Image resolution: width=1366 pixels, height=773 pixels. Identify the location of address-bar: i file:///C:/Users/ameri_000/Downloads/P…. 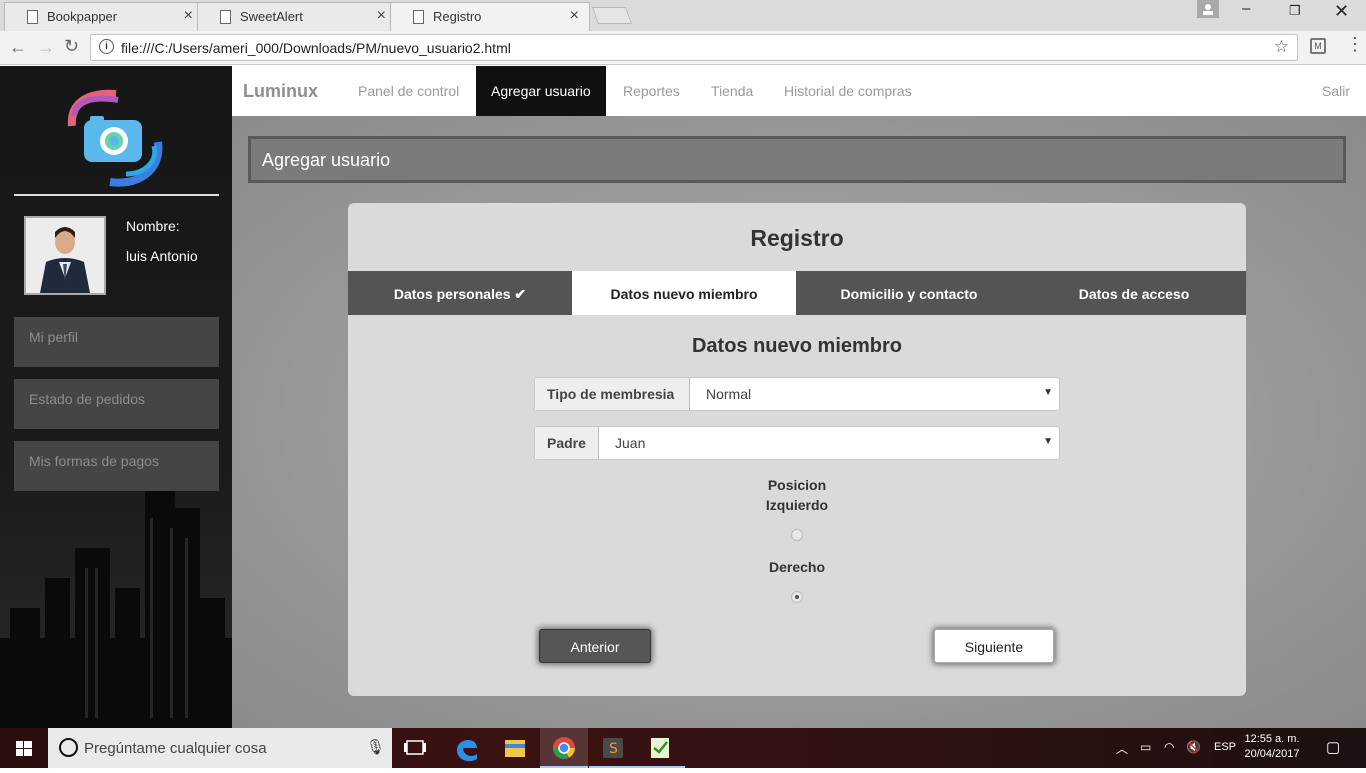
(694, 47).